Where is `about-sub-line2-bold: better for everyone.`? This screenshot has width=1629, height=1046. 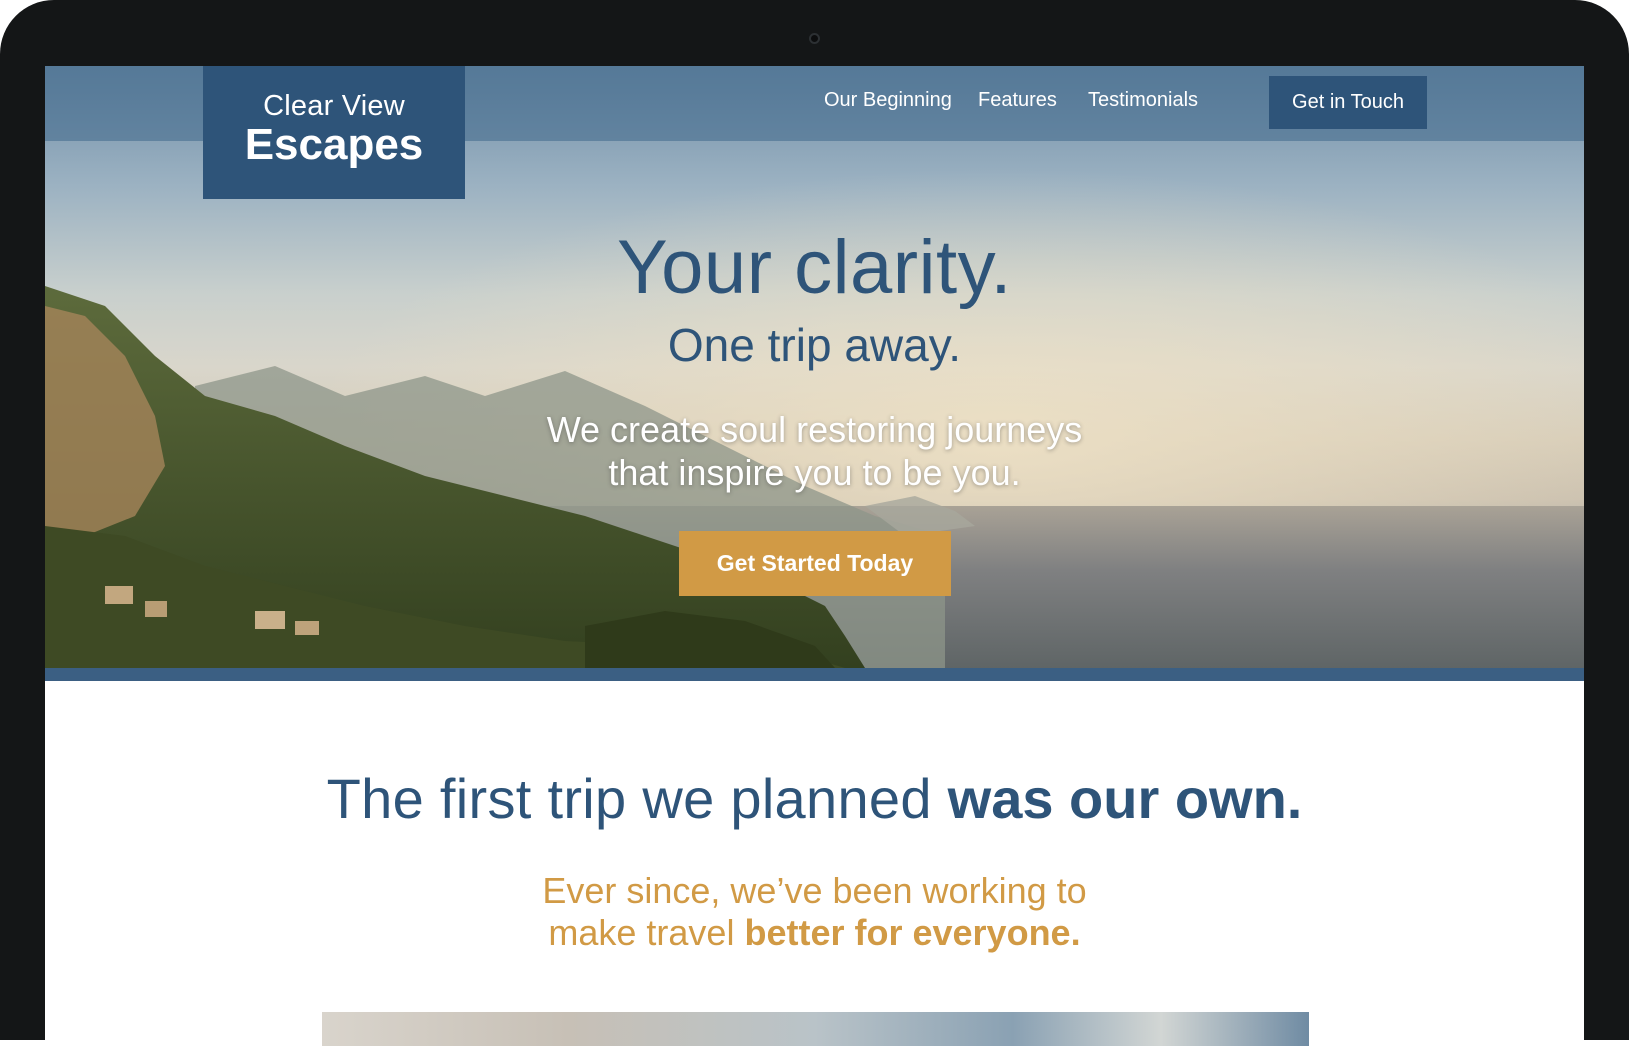 about-sub-line2-bold: better for everyone. is located at coordinates (912, 932).